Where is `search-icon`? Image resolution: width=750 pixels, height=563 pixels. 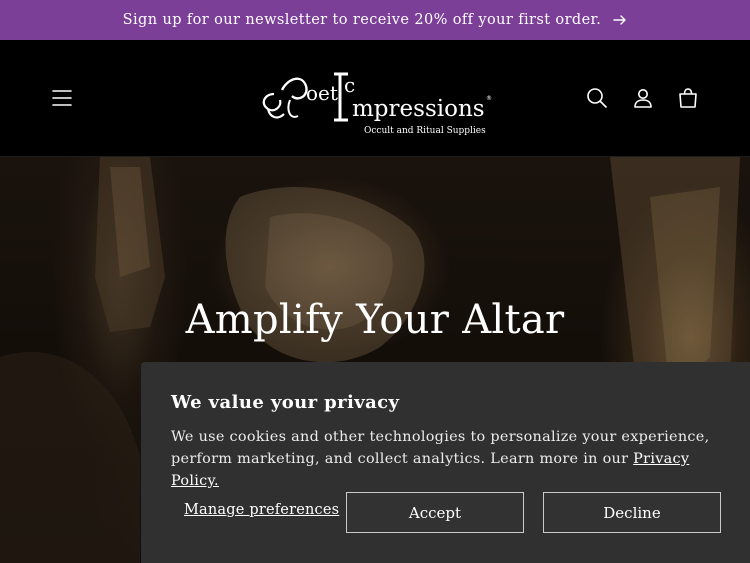 search-icon is located at coordinates (597, 98).